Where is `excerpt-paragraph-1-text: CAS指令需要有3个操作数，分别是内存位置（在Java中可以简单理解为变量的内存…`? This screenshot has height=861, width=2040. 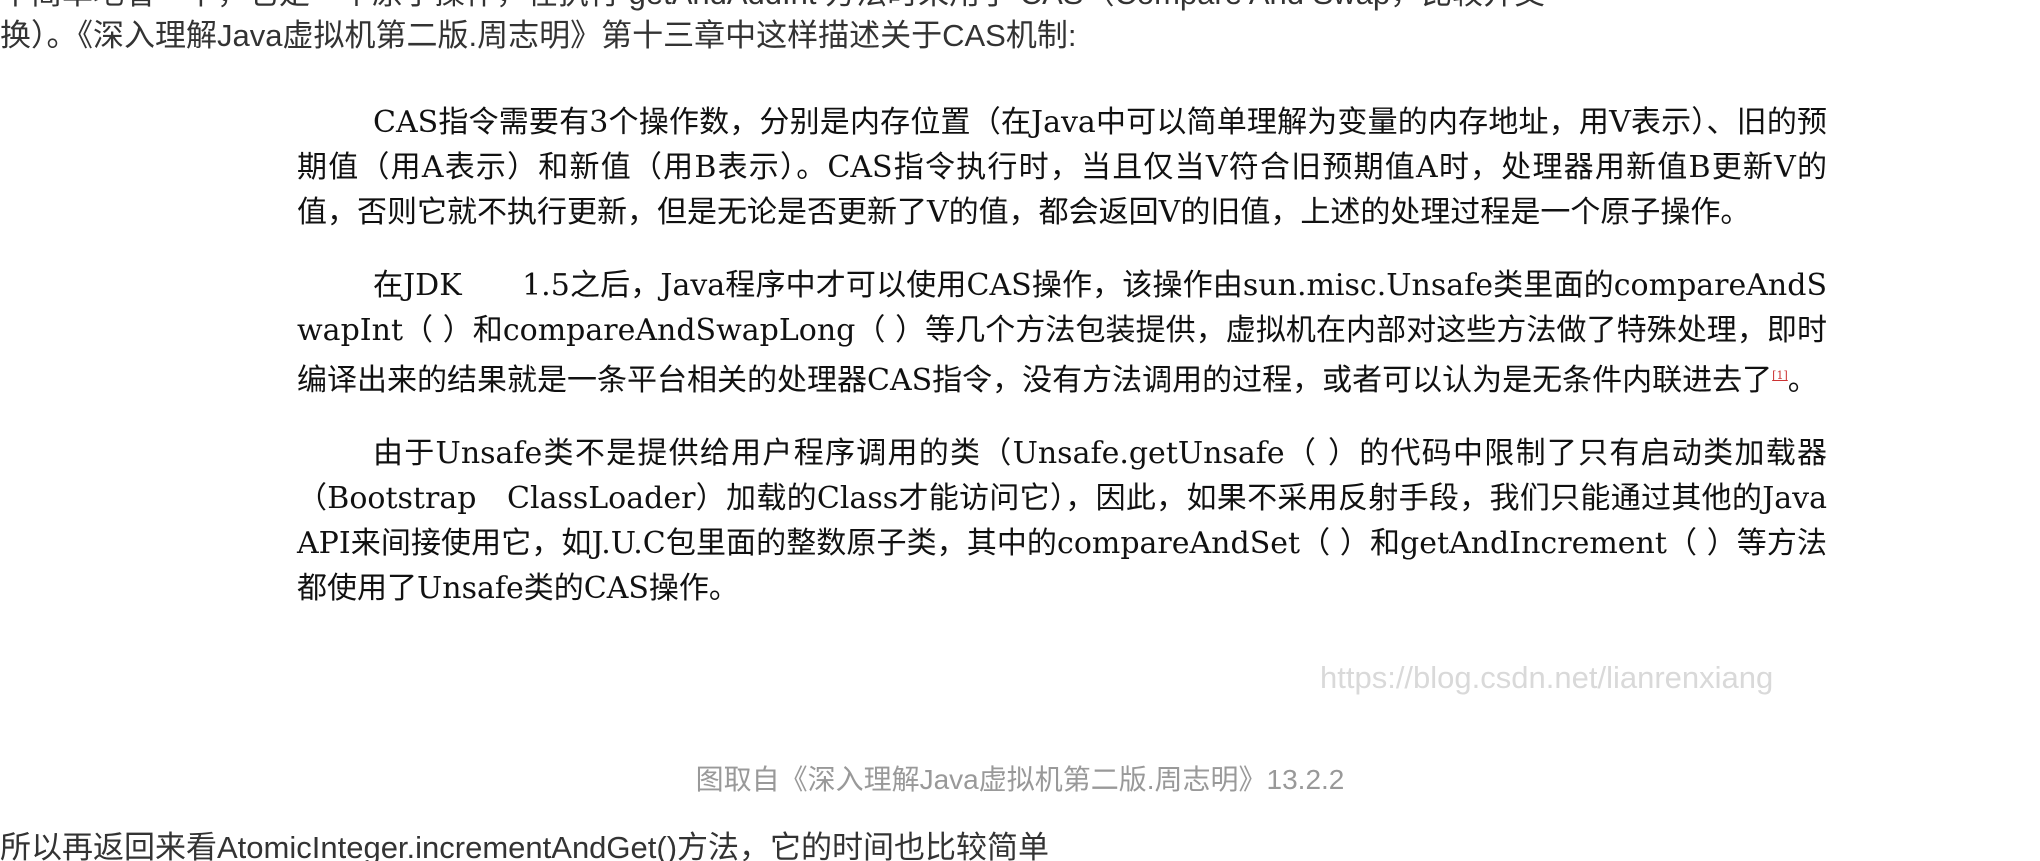
excerpt-paragraph-1-text: CAS指令需要有3个操作数，分别是内存位置（在Java中可以简单理解为变量的内存… is located at coordinates (1062, 167).